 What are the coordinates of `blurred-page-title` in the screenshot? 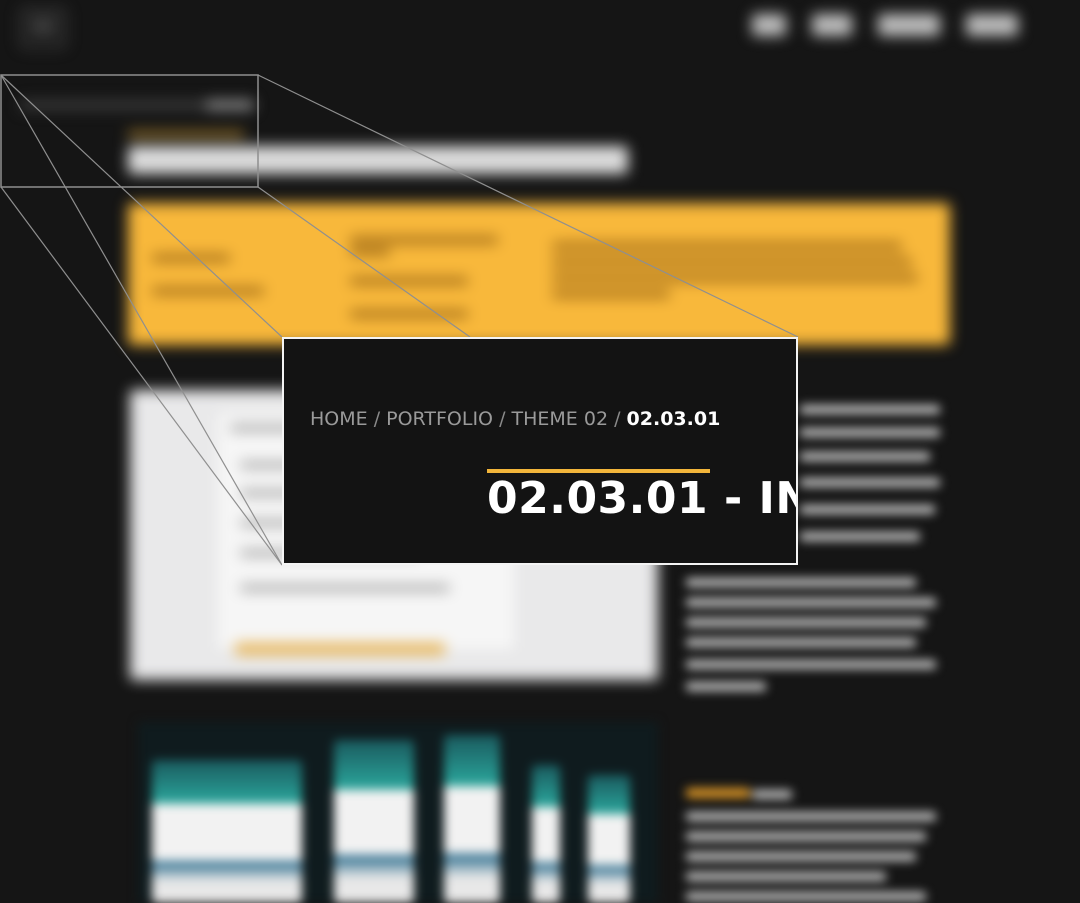 It's located at (378, 160).